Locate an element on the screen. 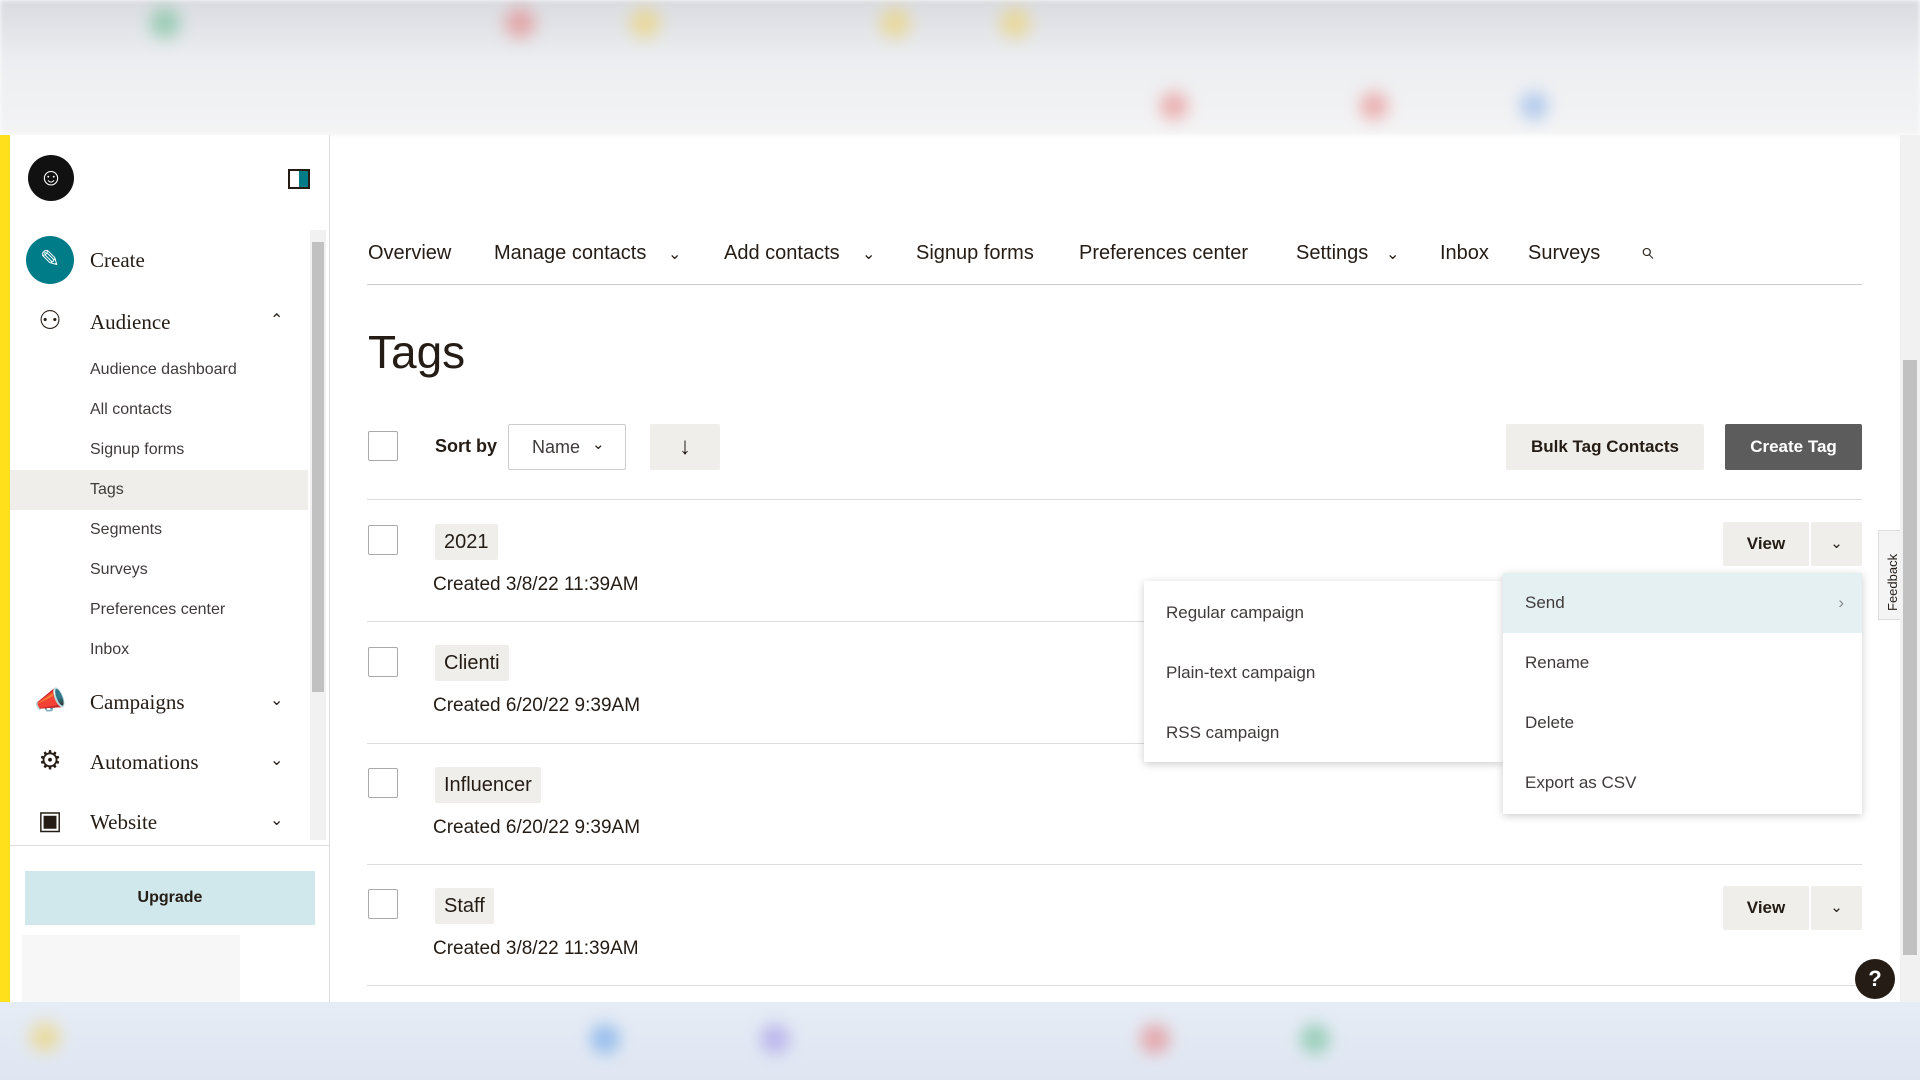  sidebar-item-campaigns: 📣 Campaigns ⌄ is located at coordinates (159, 701).